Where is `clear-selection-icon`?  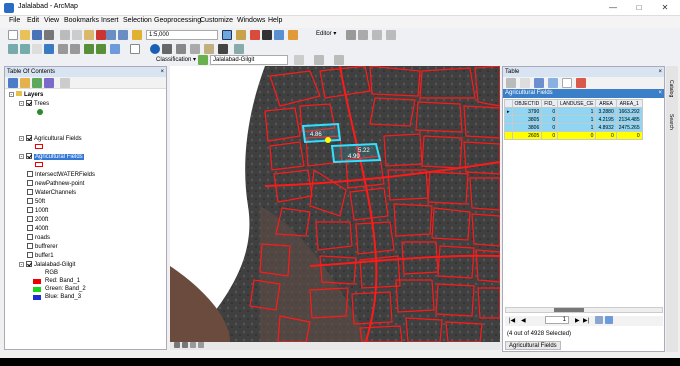
clear-selection-icon is located at coordinates (567, 83).